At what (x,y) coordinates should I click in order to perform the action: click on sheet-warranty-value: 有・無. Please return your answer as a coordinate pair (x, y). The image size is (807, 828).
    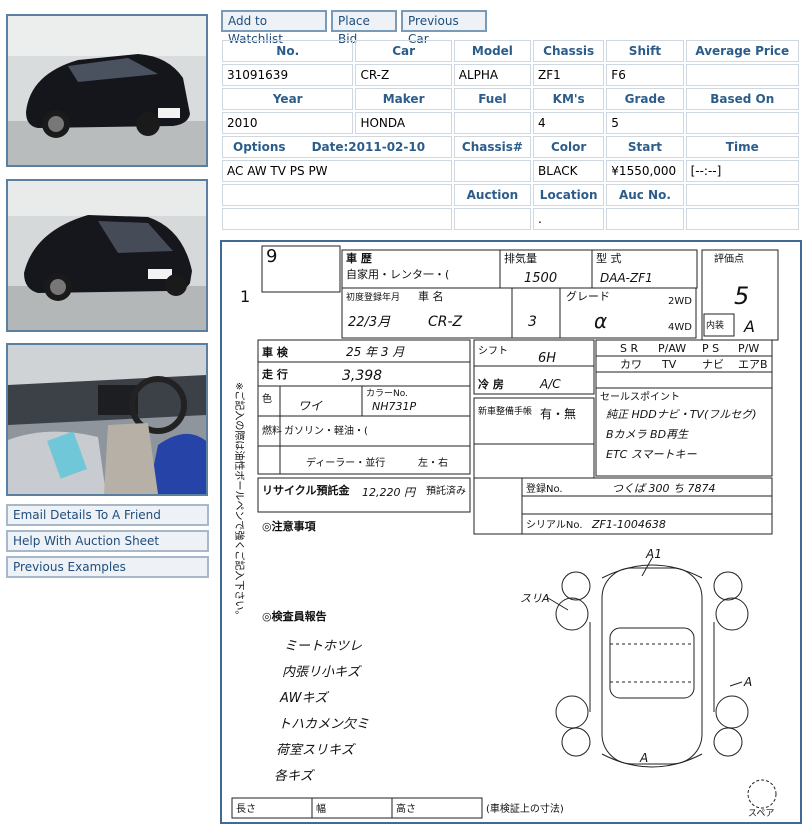
    Looking at the image, I should click on (558, 413).